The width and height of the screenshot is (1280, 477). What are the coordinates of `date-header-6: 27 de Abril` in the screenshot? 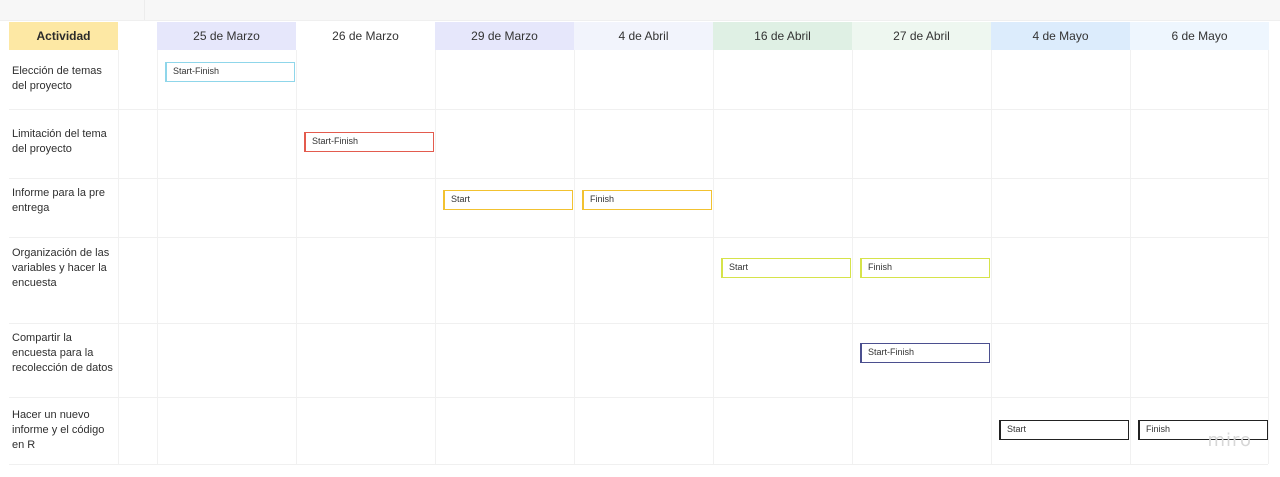 It's located at (921, 36).